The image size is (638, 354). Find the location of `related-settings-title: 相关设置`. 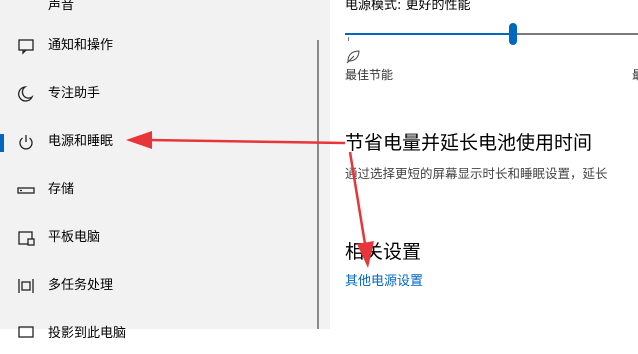

related-settings-title: 相关设置 is located at coordinates (383, 252).